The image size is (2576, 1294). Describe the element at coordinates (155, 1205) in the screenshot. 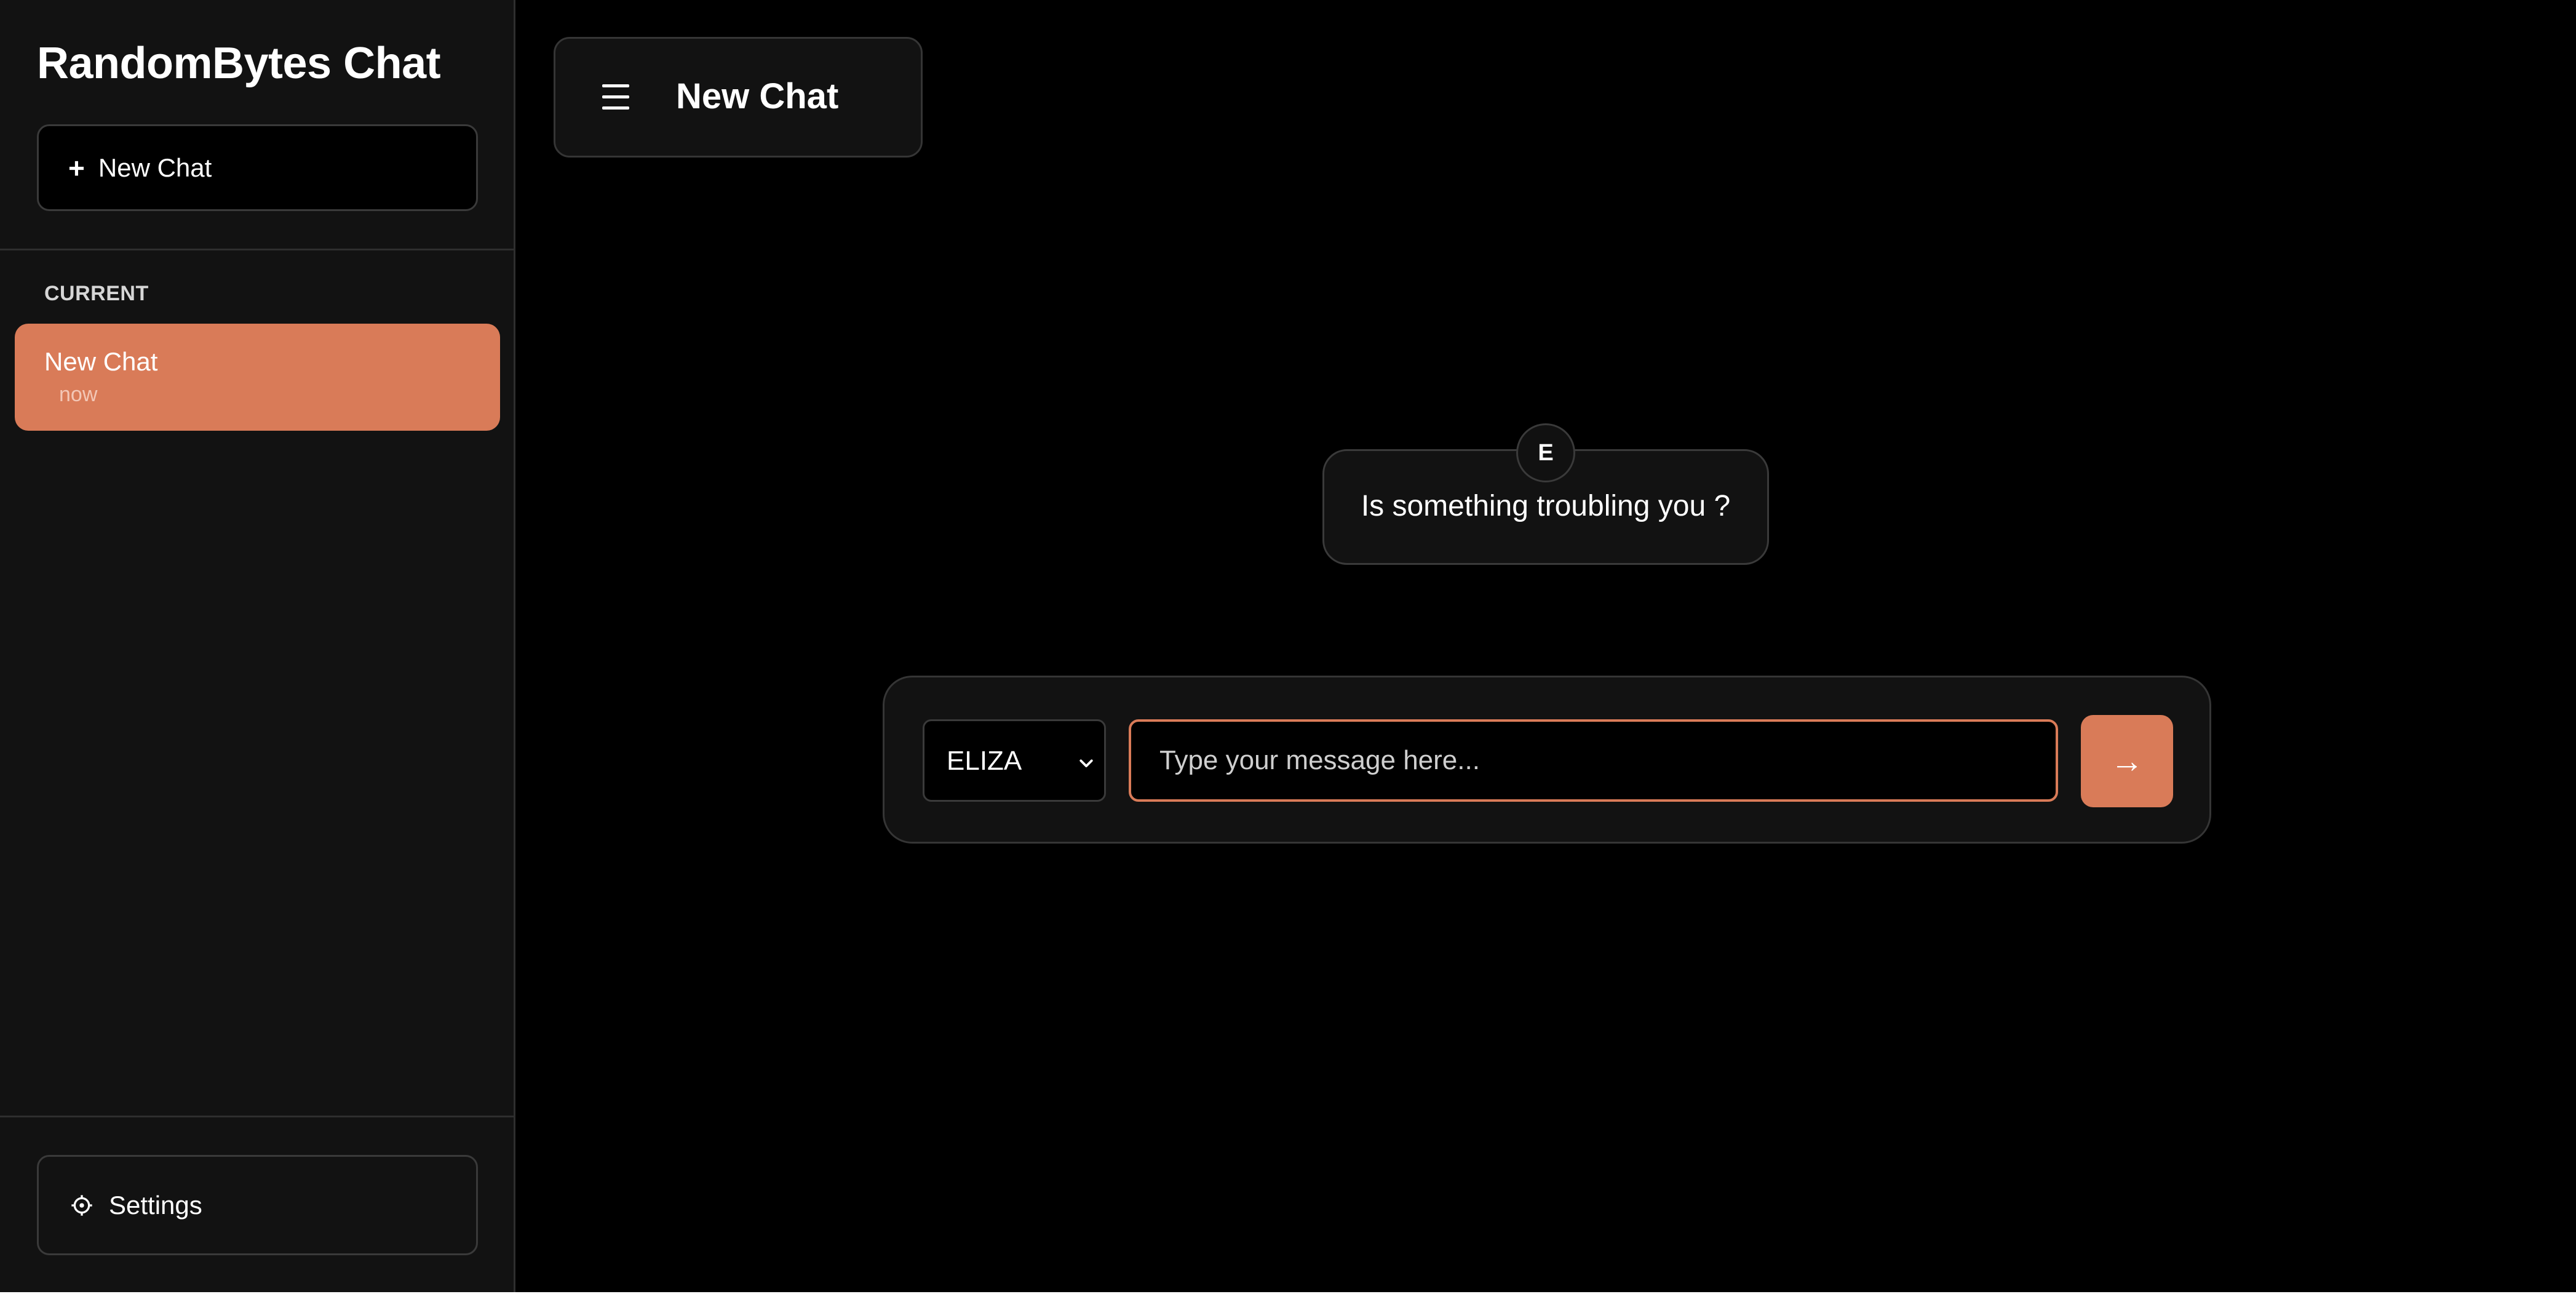

I see `settings-label: Settings` at that location.